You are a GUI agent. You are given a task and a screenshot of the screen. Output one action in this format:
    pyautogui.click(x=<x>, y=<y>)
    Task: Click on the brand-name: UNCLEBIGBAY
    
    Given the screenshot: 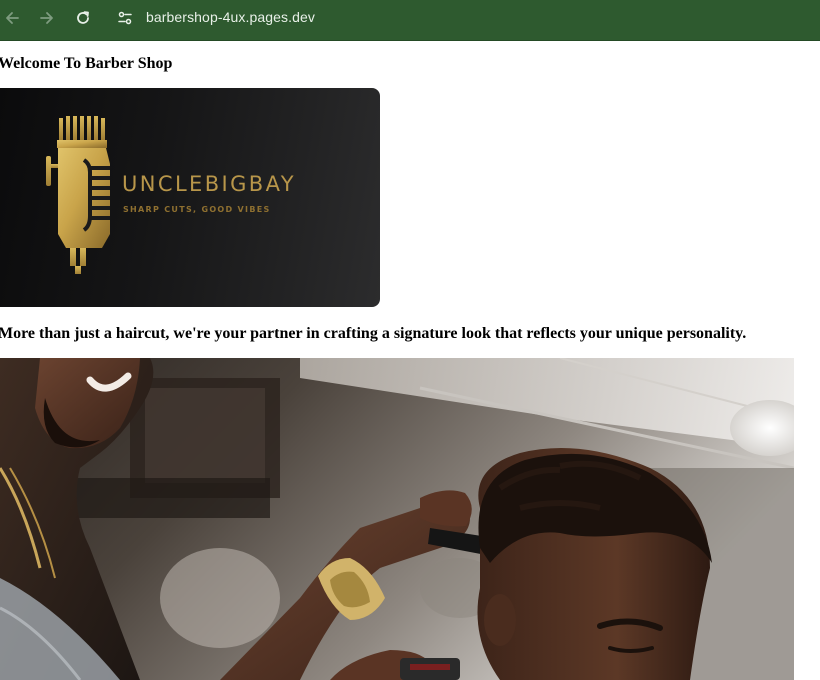 What is the action you would take?
    pyautogui.click(x=209, y=184)
    